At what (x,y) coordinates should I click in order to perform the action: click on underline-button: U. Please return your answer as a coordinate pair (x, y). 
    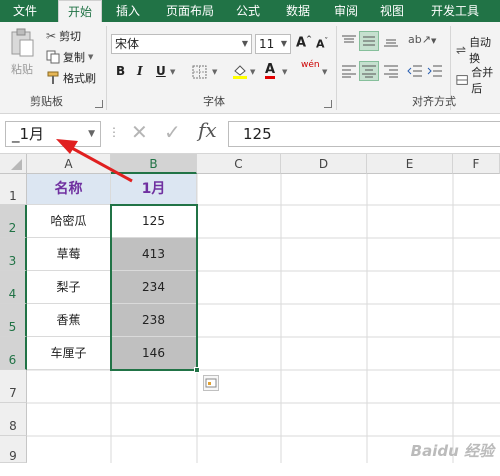
    Looking at the image, I should click on (161, 71).